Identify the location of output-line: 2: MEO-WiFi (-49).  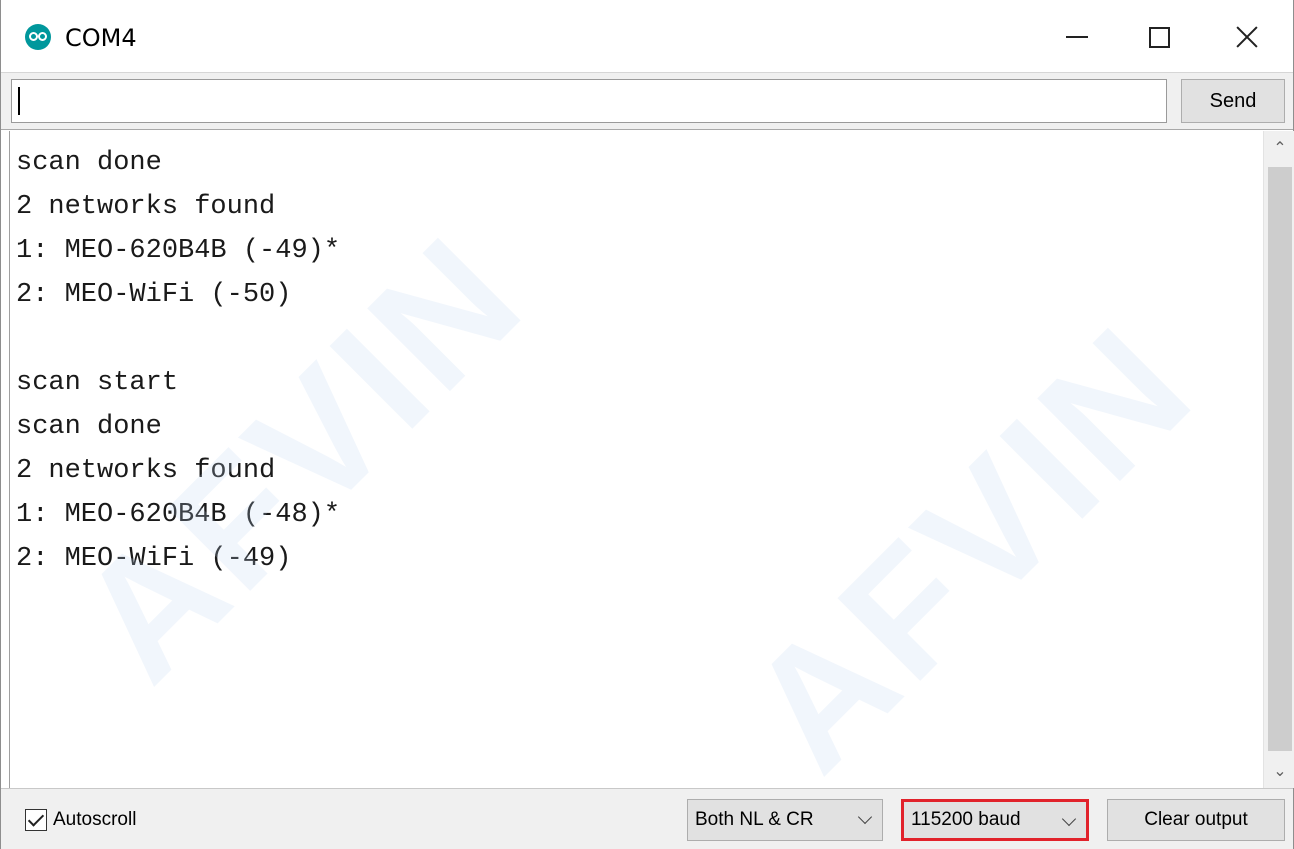
(154, 559).